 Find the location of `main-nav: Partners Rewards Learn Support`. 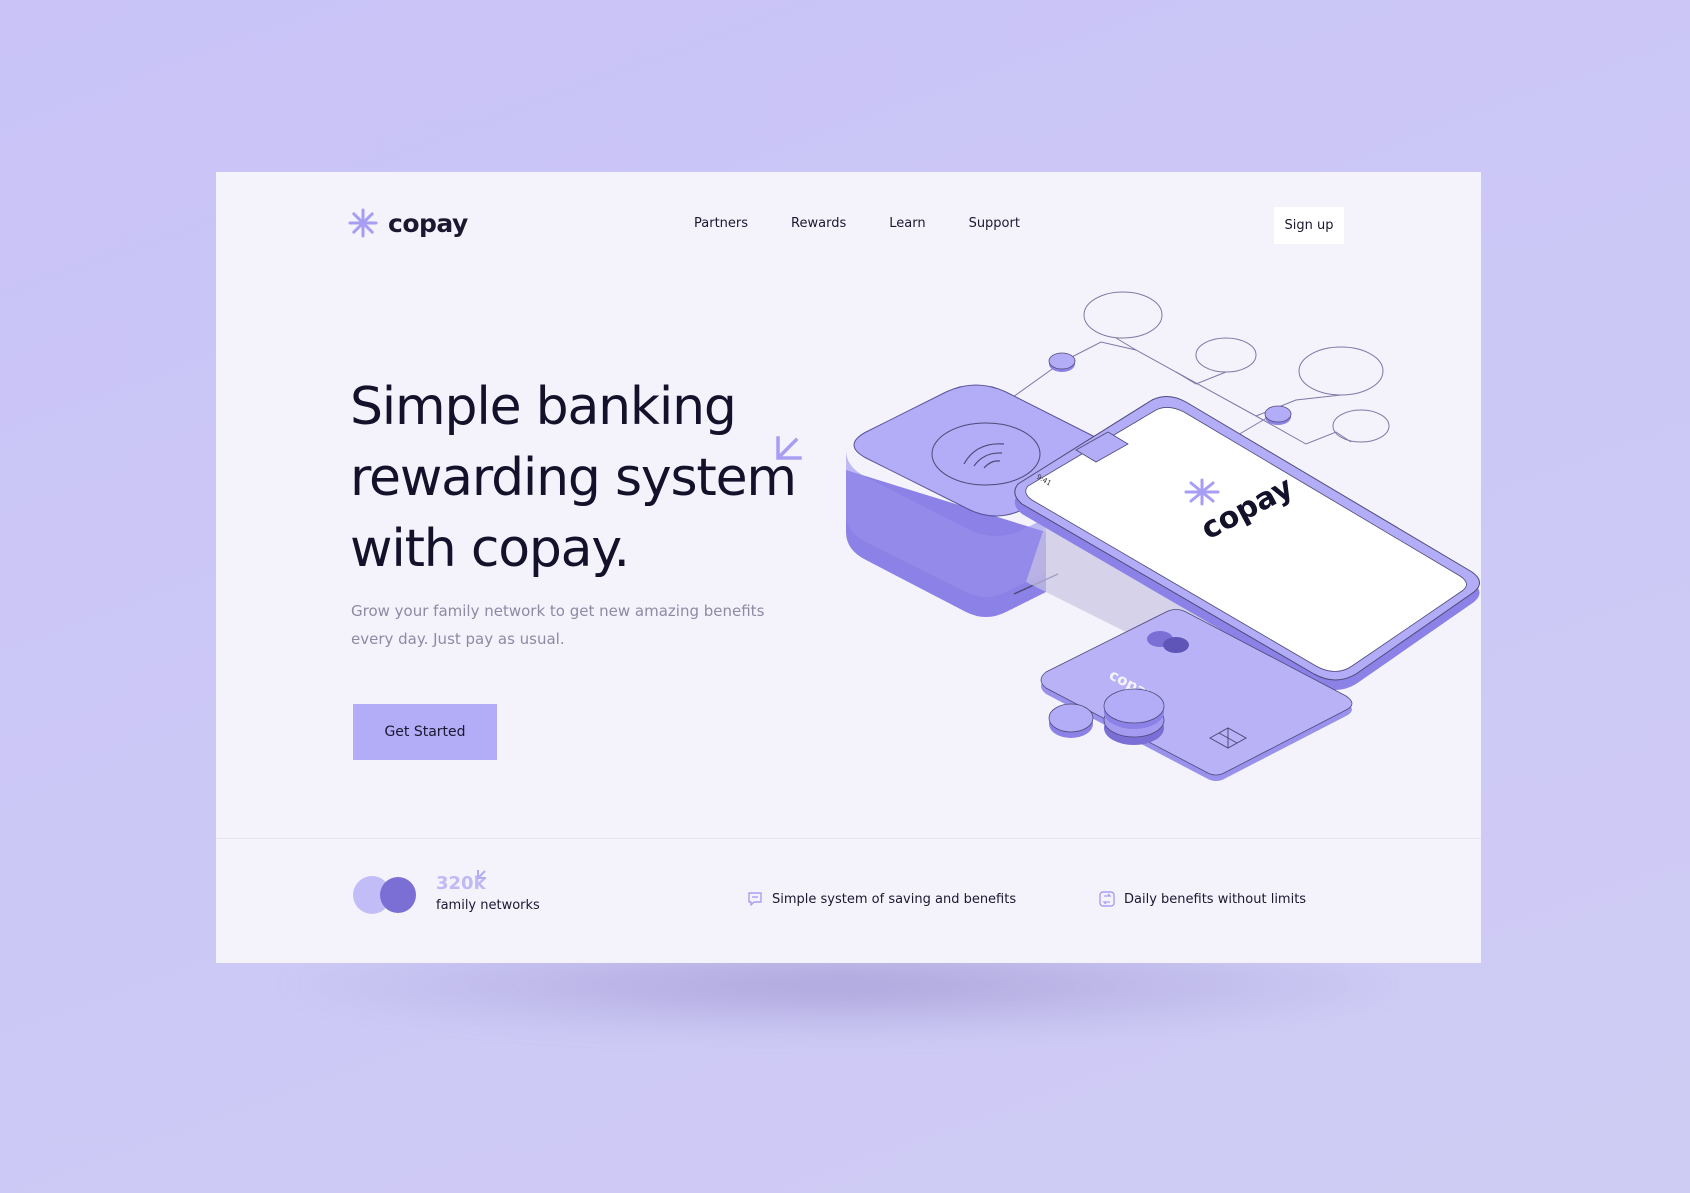

main-nav: Partners Rewards Learn Support is located at coordinates (878, 223).